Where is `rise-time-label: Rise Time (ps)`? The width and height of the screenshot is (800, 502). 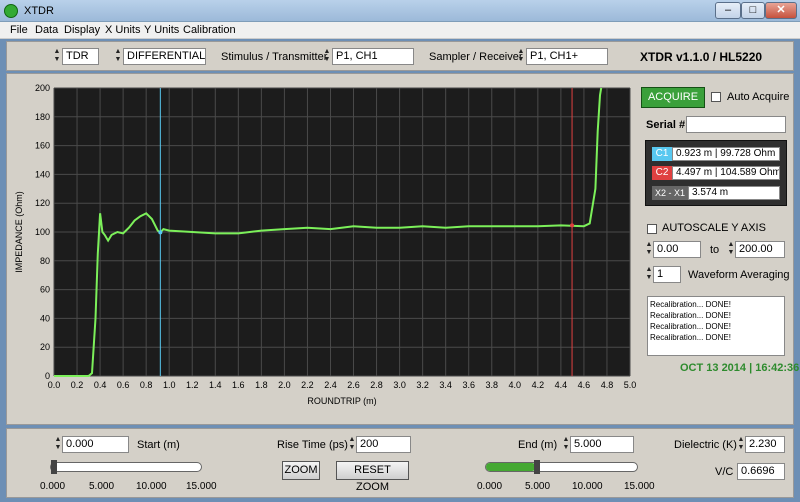
rise-time-label: Rise Time (ps) is located at coordinates (312, 445).